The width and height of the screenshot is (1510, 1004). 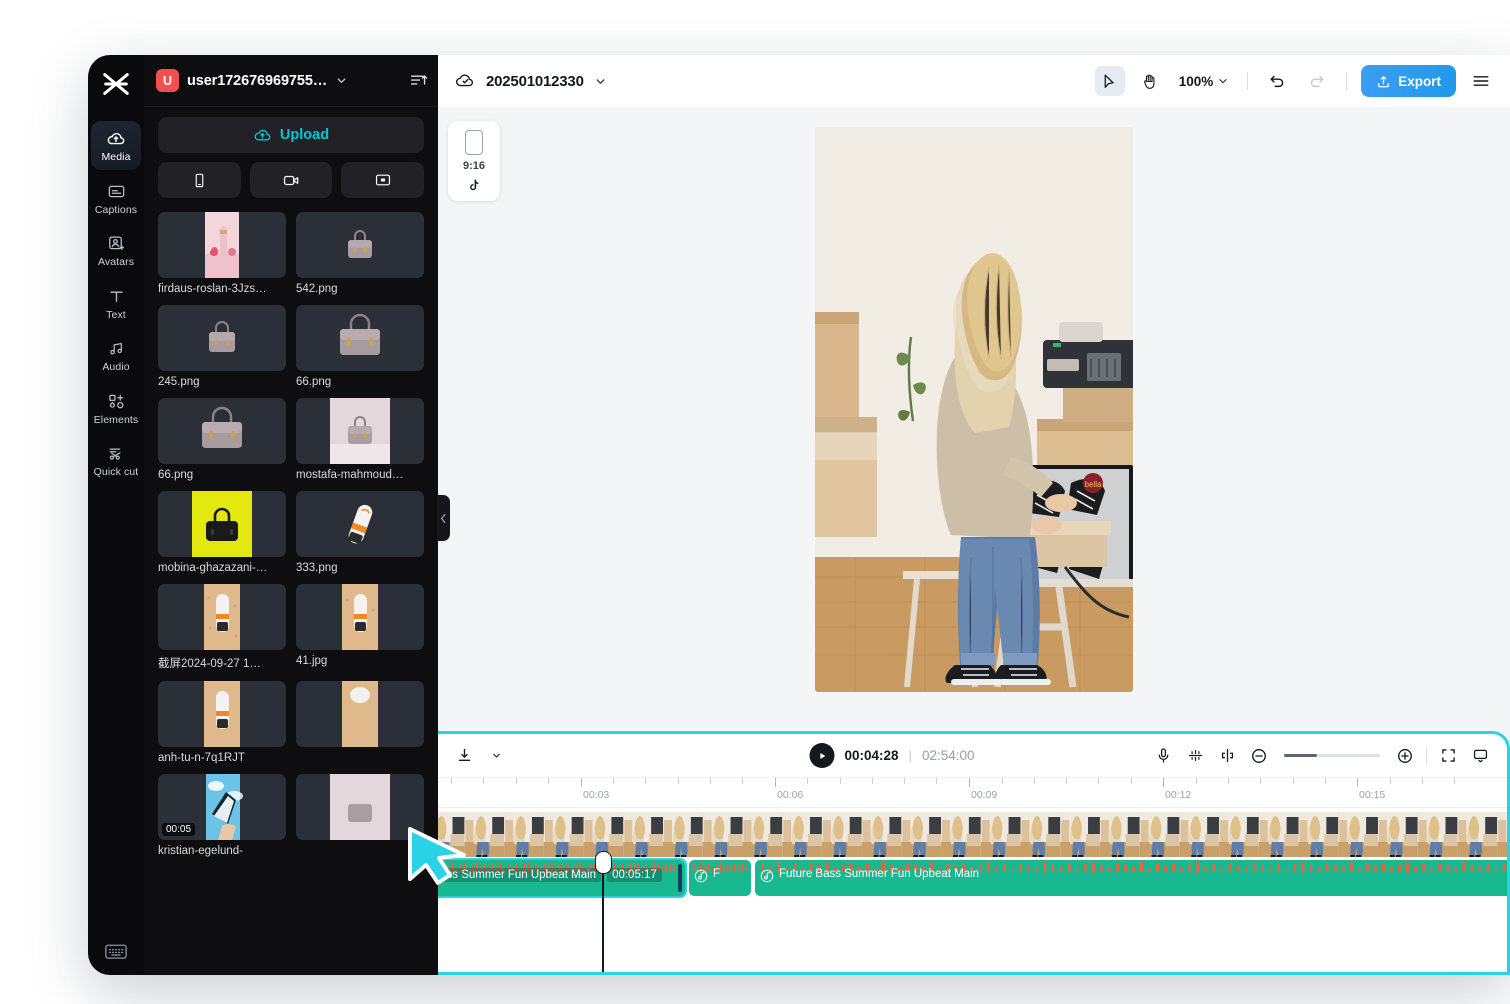 I want to click on tiktok-icon, so click(x=474, y=185).